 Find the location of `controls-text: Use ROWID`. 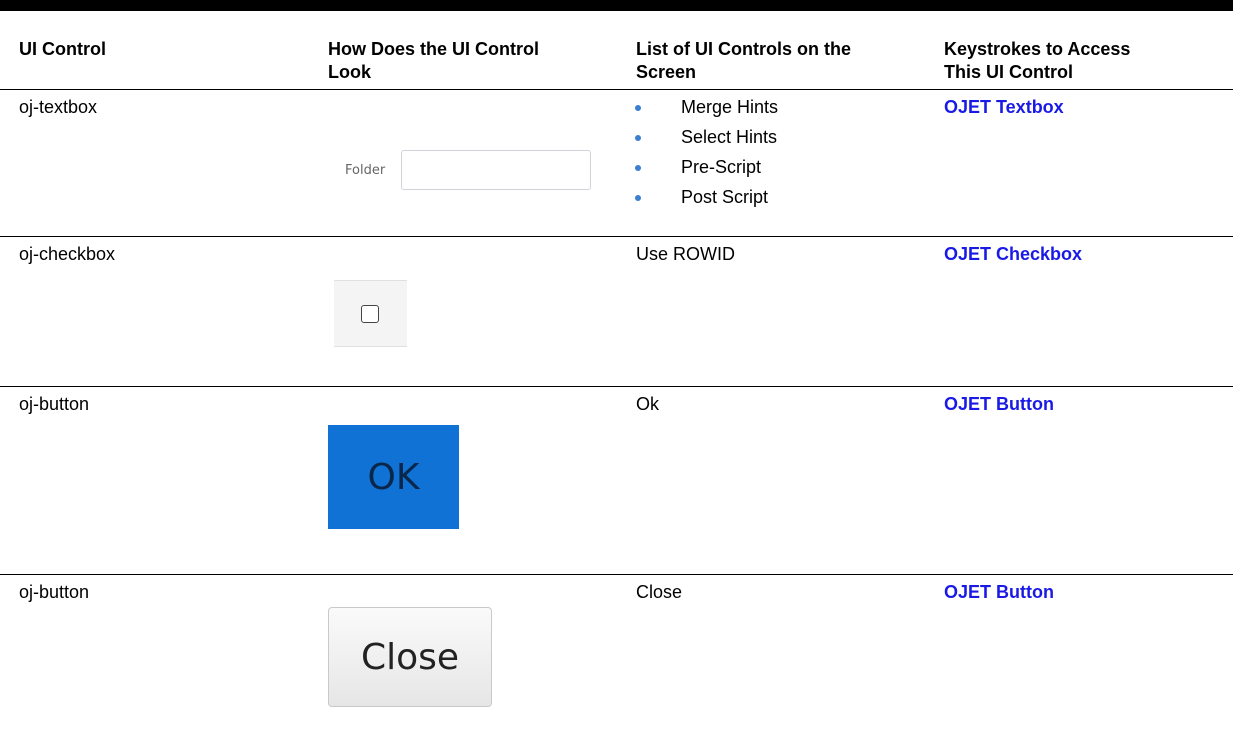

controls-text: Use ROWID is located at coordinates (685, 254).